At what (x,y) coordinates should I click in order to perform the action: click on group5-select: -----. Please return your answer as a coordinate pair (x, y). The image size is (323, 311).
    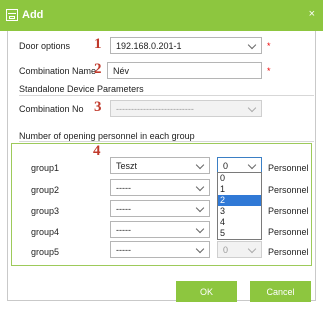
    Looking at the image, I should click on (160, 249).